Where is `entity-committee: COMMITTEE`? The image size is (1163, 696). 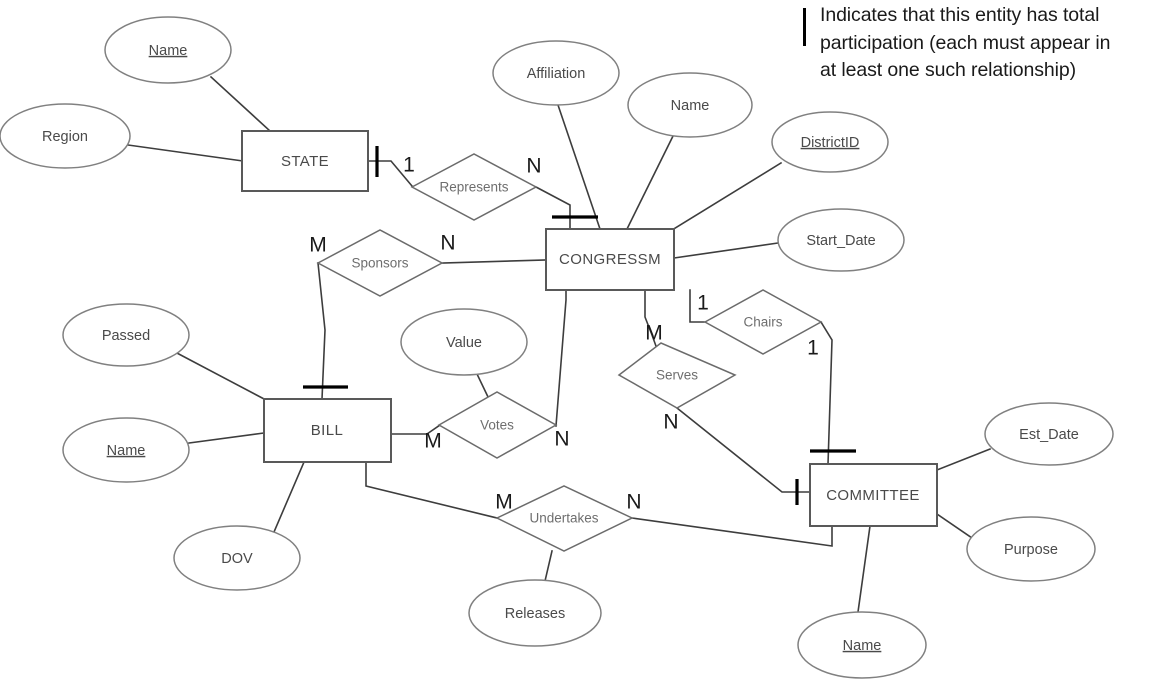 entity-committee: COMMITTEE is located at coordinates (873, 495).